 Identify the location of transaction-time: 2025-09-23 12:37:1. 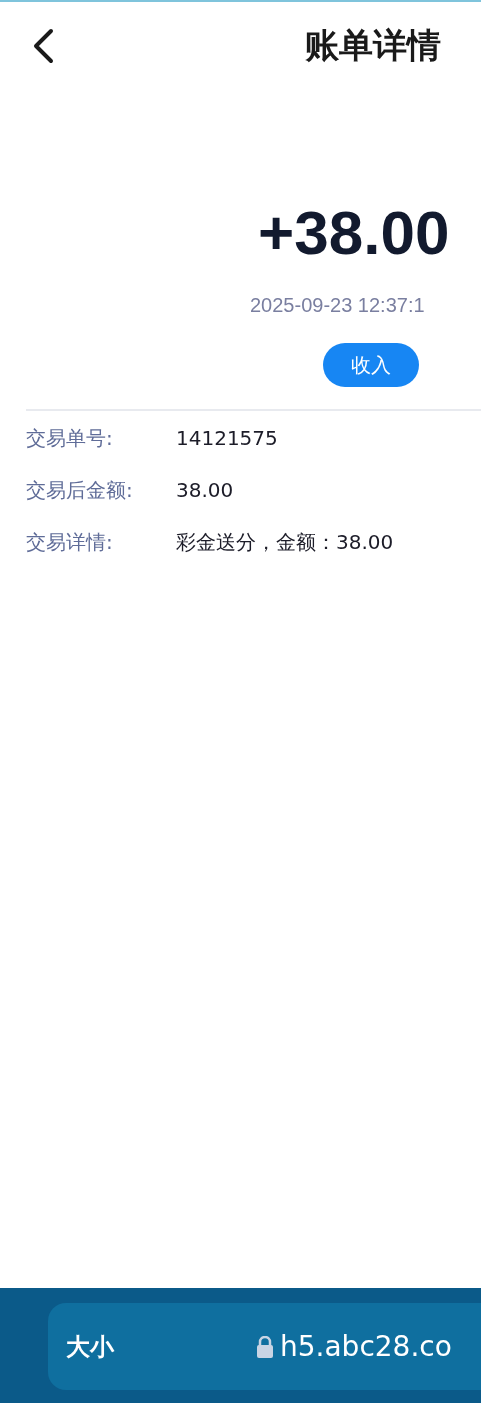
(337, 305).